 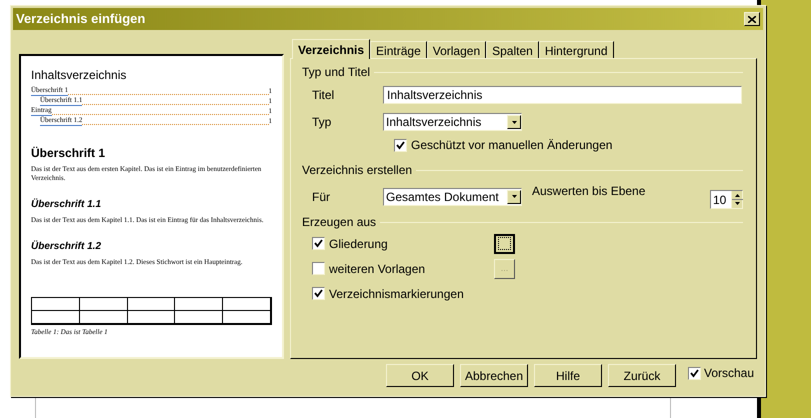 I want to click on field-label: Für, so click(x=321, y=197).